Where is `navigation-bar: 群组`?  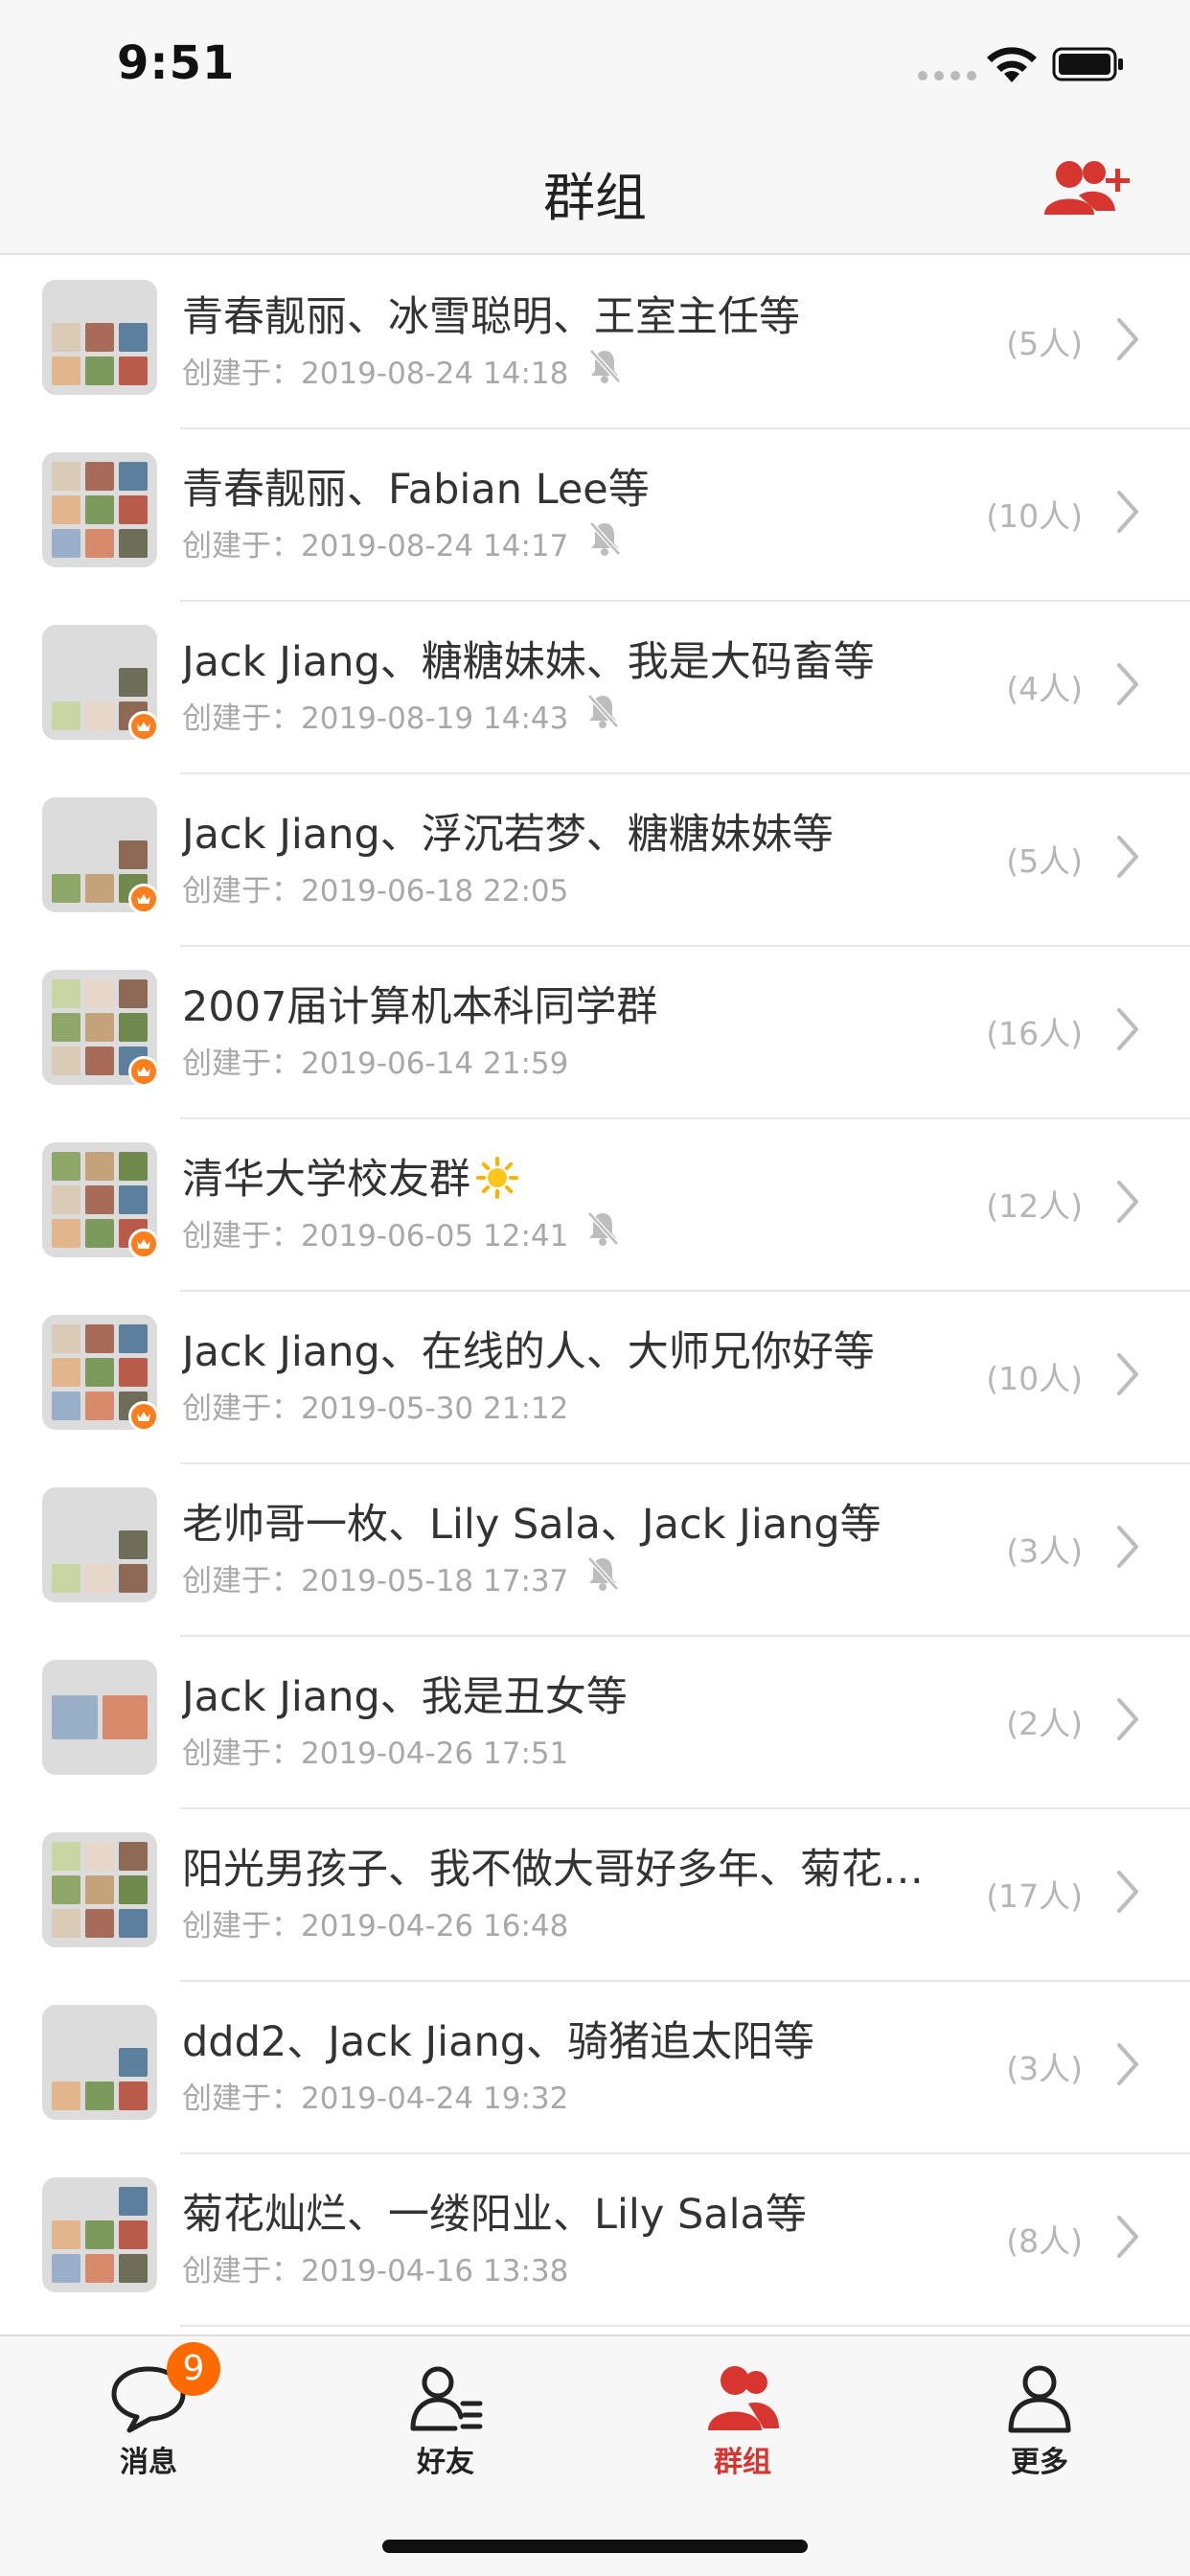 navigation-bar: 群组 is located at coordinates (595, 190).